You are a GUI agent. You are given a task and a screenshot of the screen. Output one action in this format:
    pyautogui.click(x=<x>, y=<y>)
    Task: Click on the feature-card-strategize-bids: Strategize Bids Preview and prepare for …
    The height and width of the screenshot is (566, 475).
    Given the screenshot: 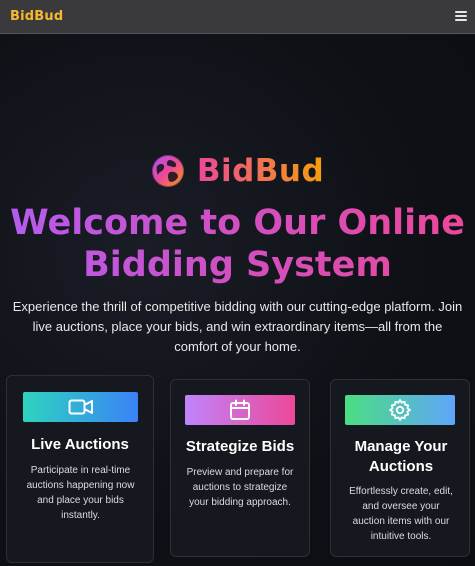 What is the action you would take?
    pyautogui.click(x=240, y=468)
    